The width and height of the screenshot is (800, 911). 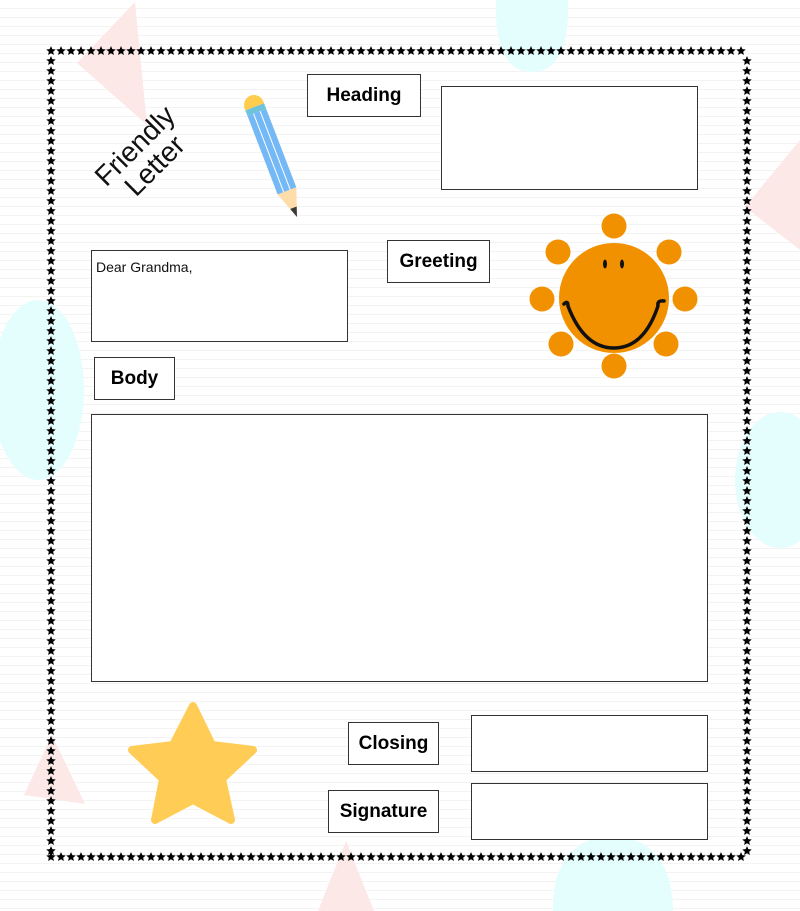 What do you see at coordinates (393, 743) in the screenshot?
I see `closing-label: Closing` at bounding box center [393, 743].